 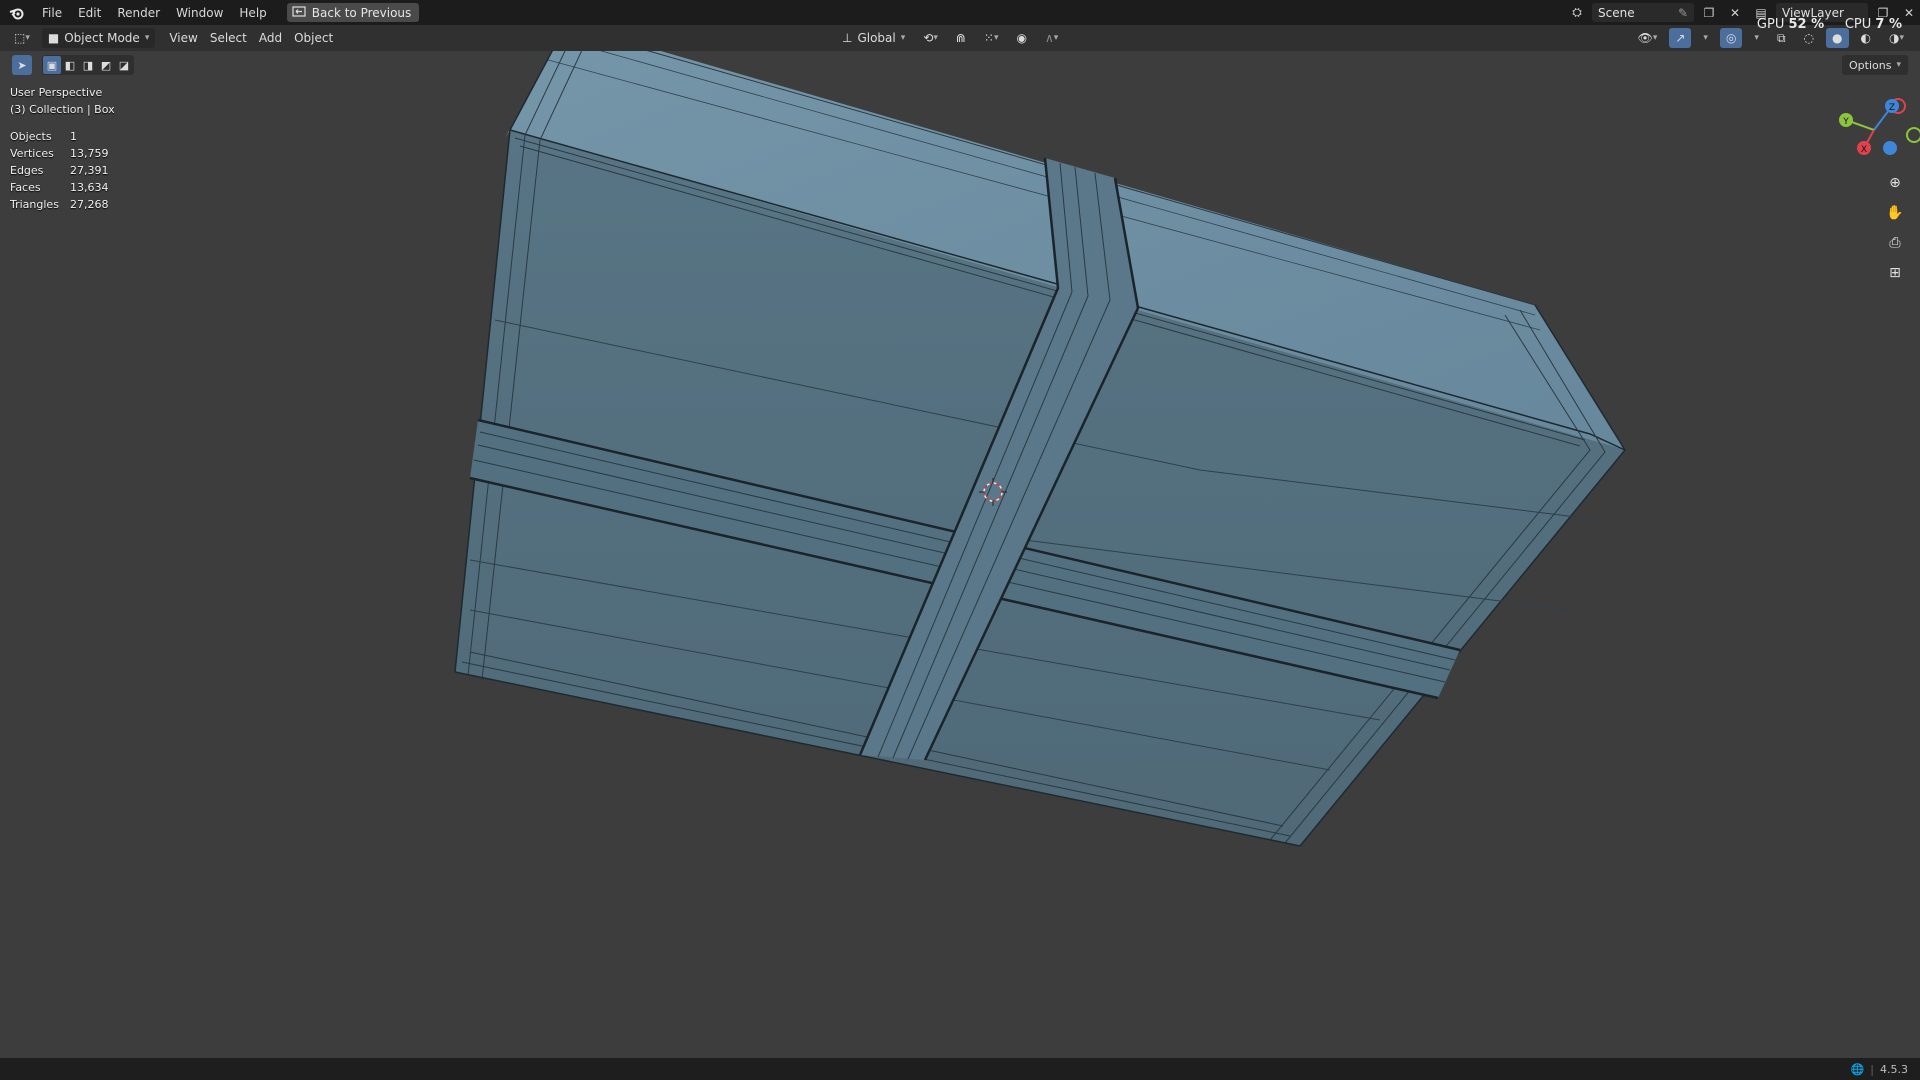 I want to click on snap-target-button: ⁙ ▾, so click(x=991, y=38).